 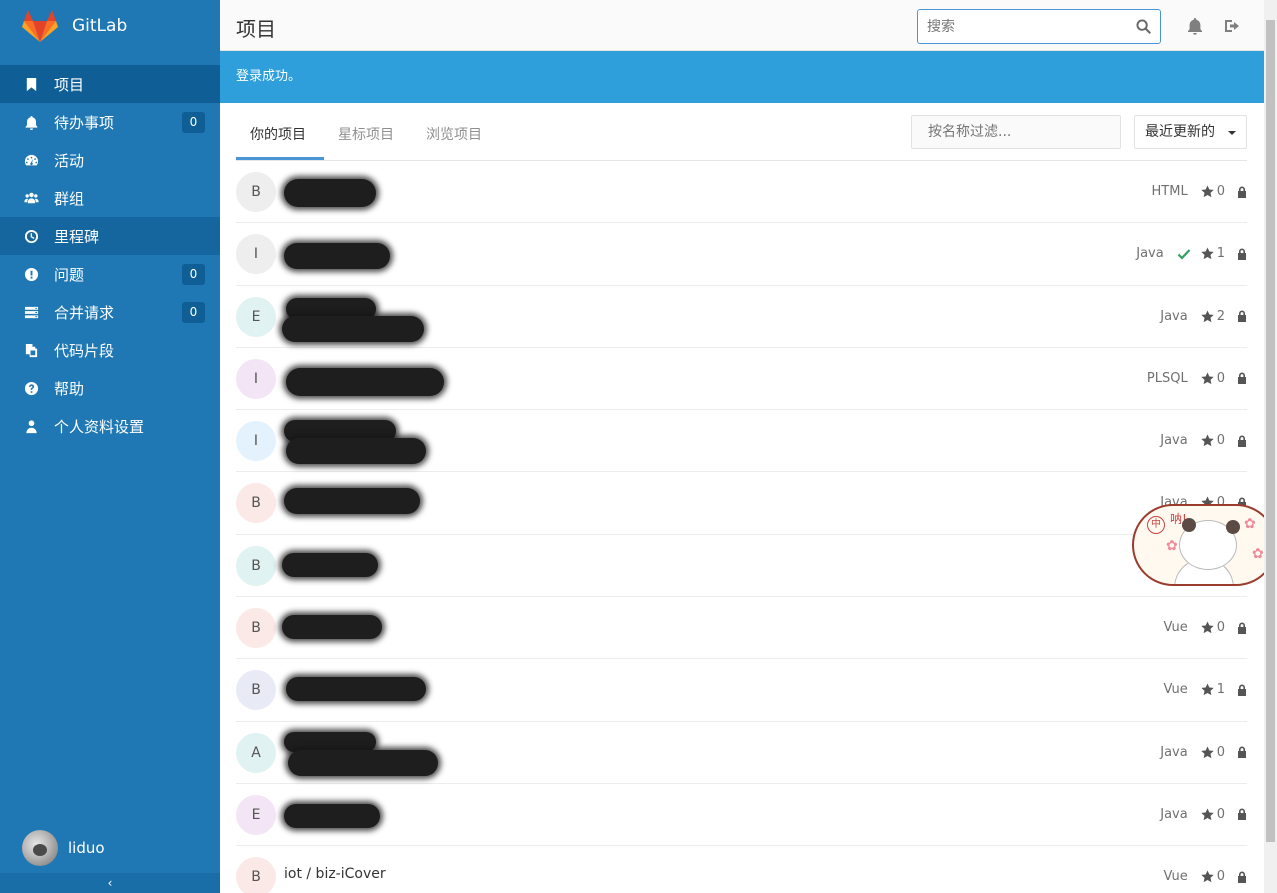 I want to click on project-row: B Vue 0, so click(x=741, y=628).